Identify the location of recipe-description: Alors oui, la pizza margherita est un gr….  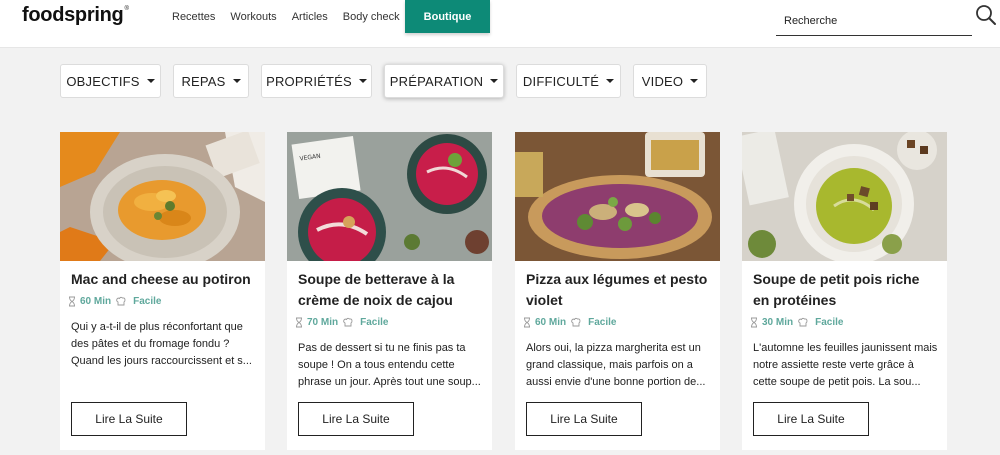
(616, 365).